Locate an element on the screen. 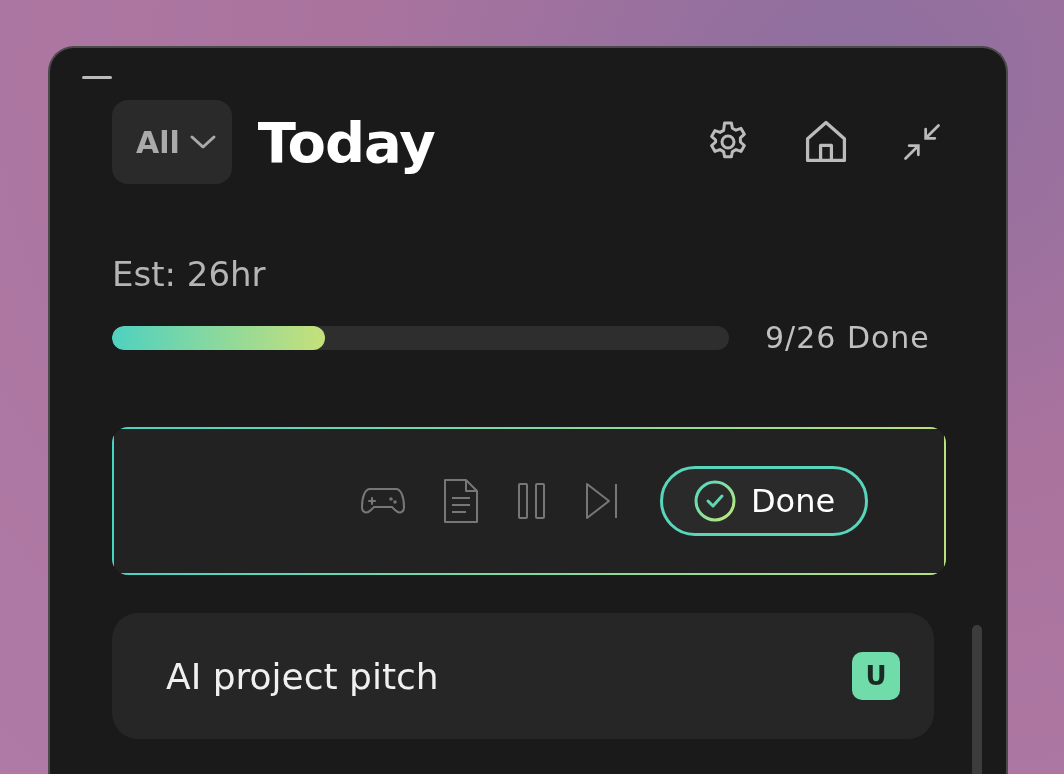 This screenshot has height=774, width=1064. task-title: AI project pitch is located at coordinates (302, 676).